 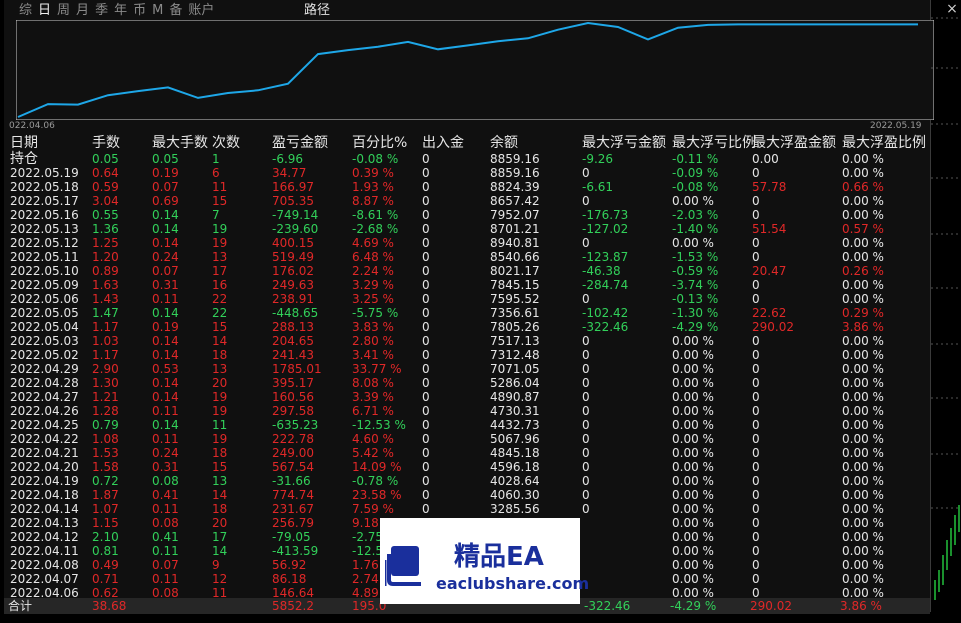 What do you see at coordinates (293, 355) in the screenshot?
I see `cell-pl: 241.43` at bounding box center [293, 355].